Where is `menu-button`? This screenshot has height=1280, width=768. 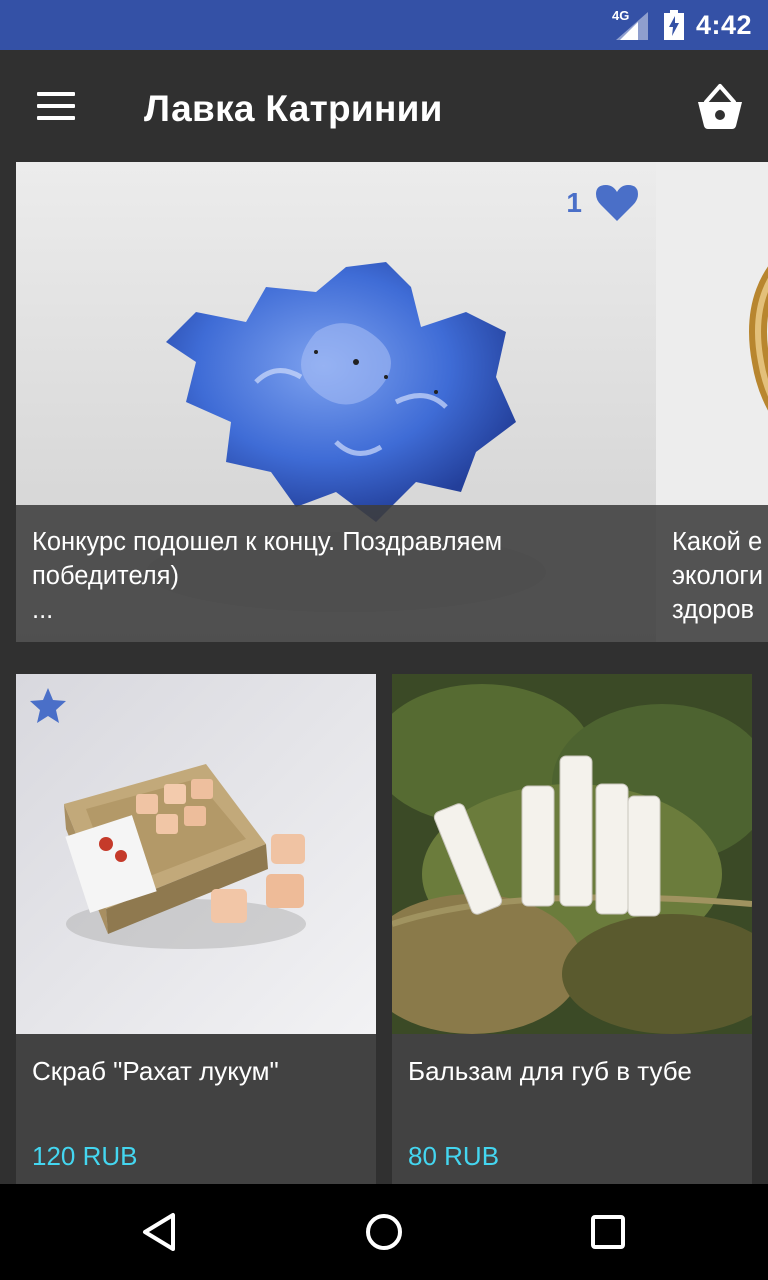
menu-button is located at coordinates (56, 106).